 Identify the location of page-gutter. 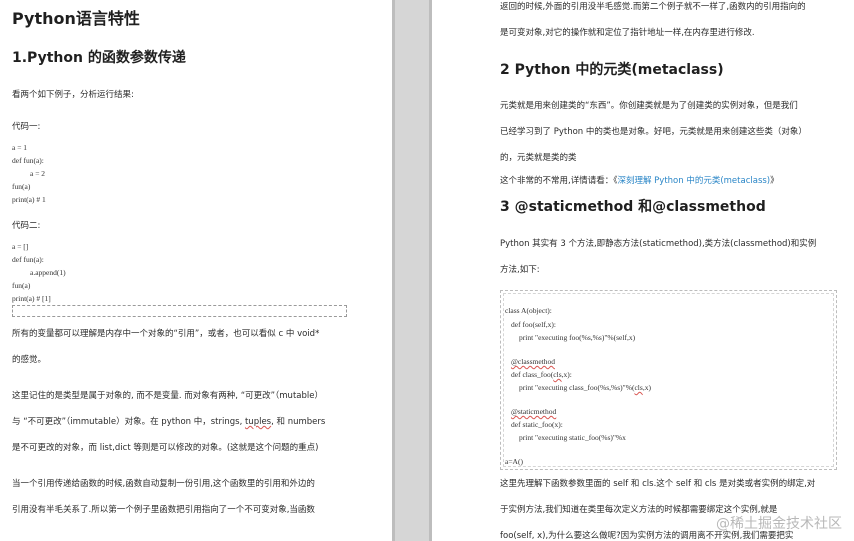
(412, 270).